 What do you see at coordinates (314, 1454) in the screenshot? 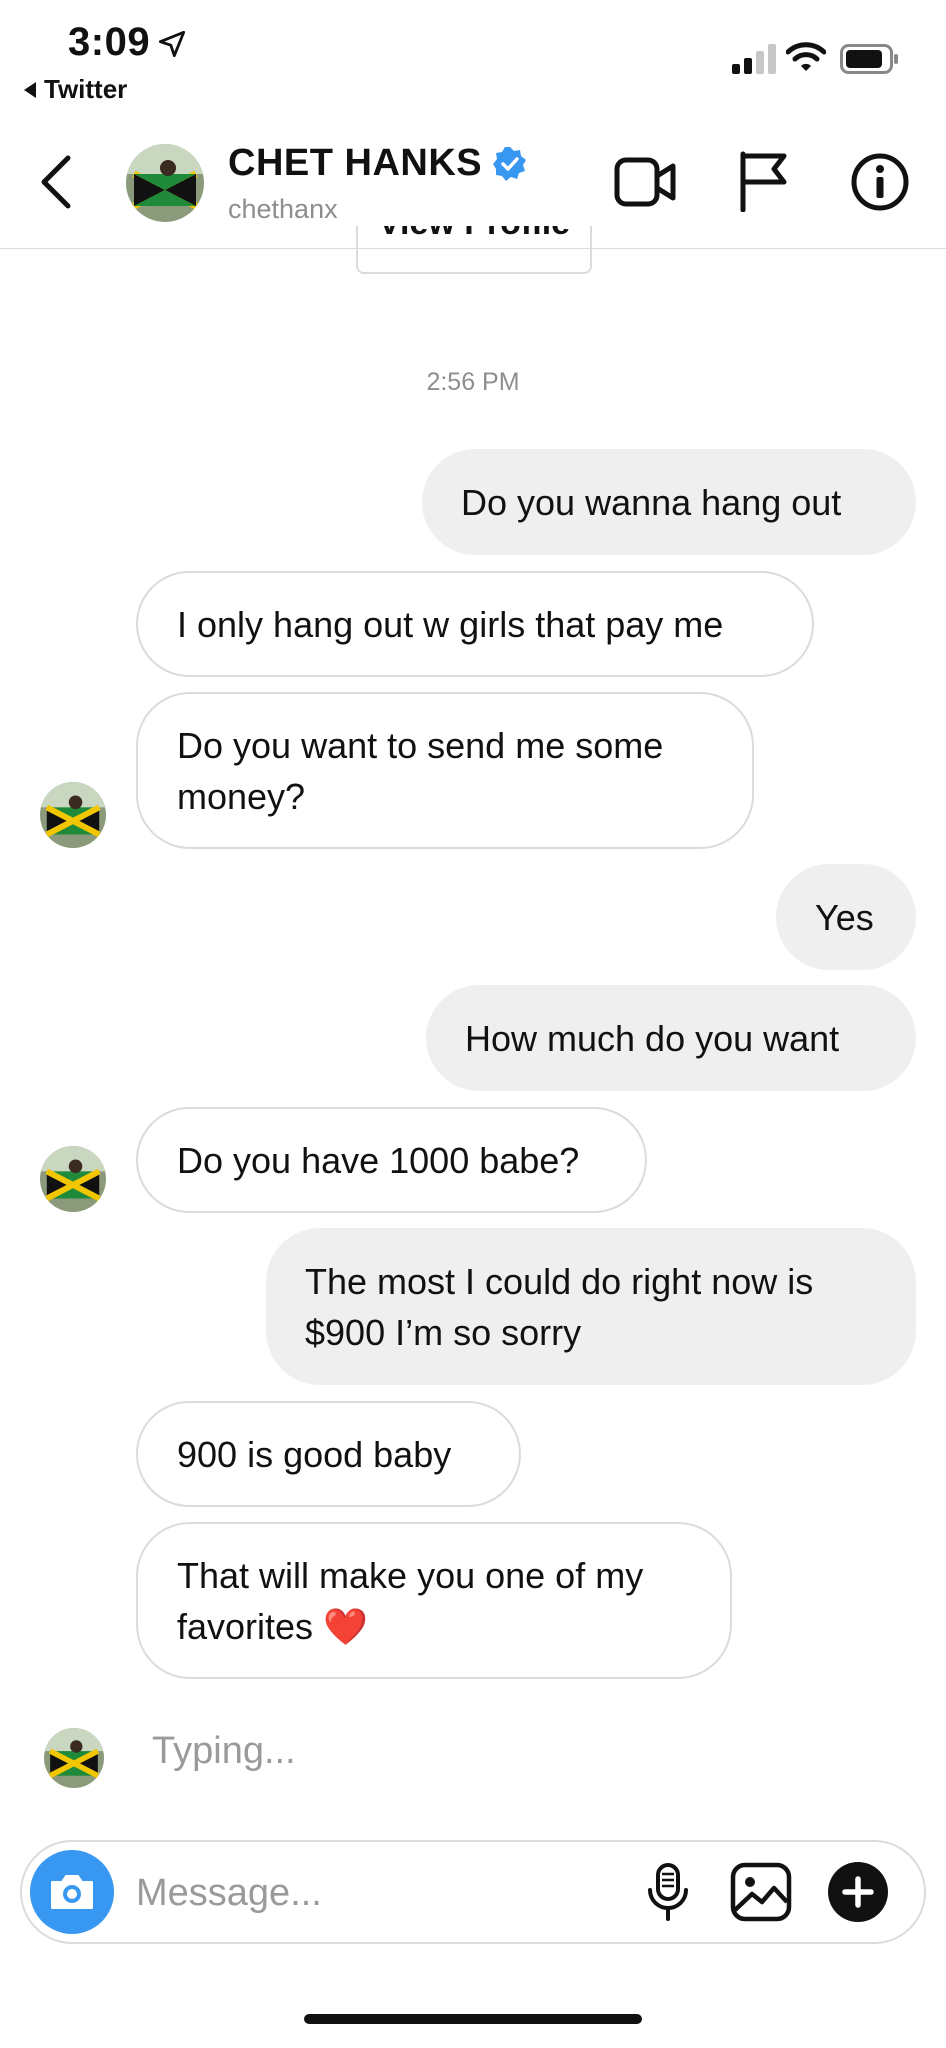
I see `message-text: 900 is good baby` at bounding box center [314, 1454].